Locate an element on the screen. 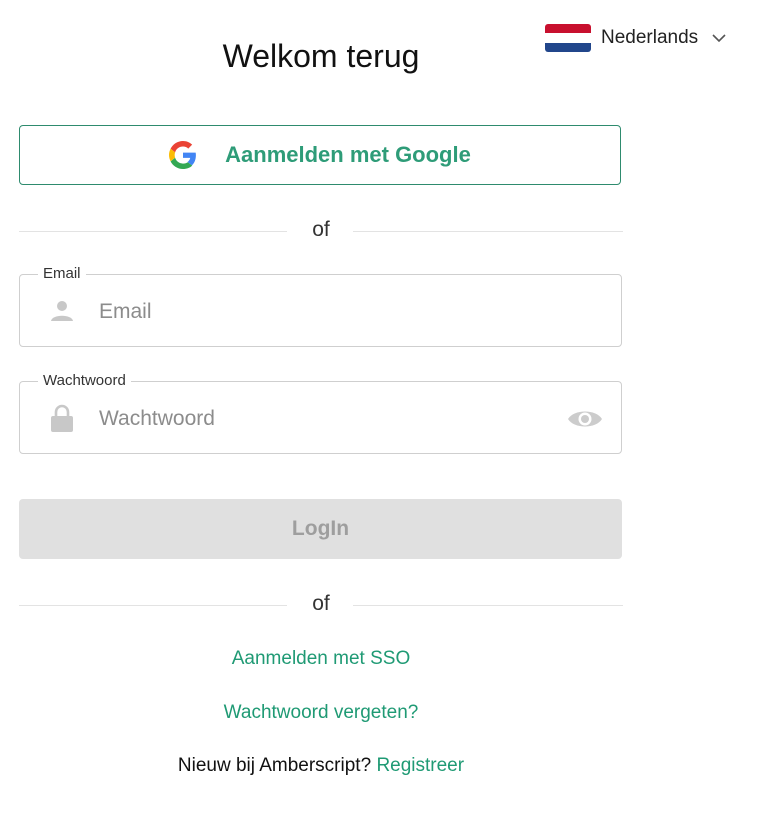  register-link: Registreer is located at coordinates (420, 765).